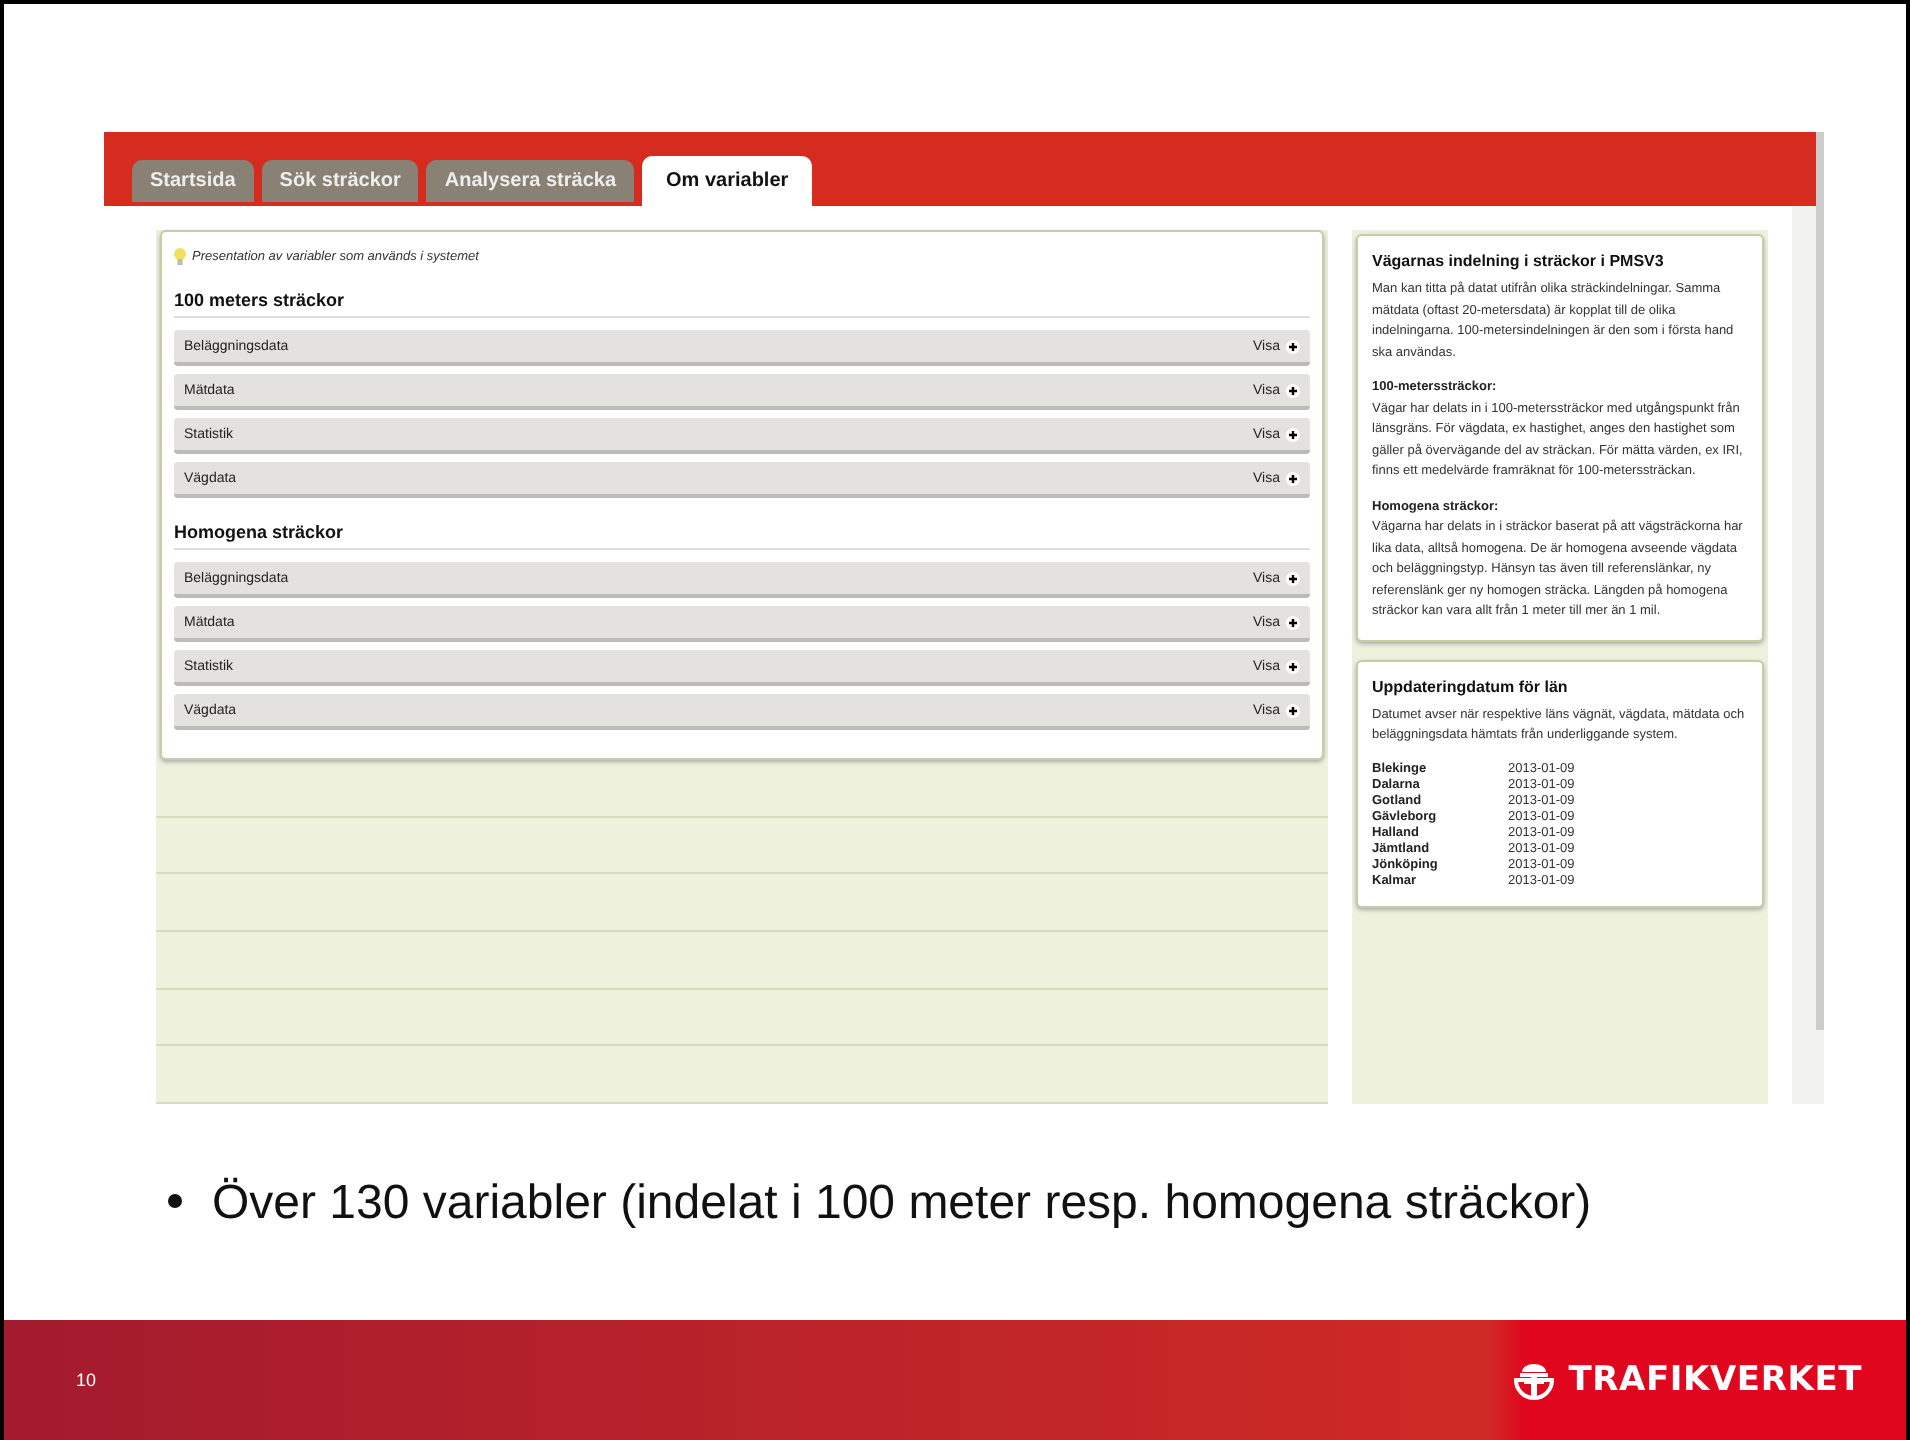  Describe the element at coordinates (742, 536) in the screenshot. I see `section-heading: Homogena sträckor` at that location.